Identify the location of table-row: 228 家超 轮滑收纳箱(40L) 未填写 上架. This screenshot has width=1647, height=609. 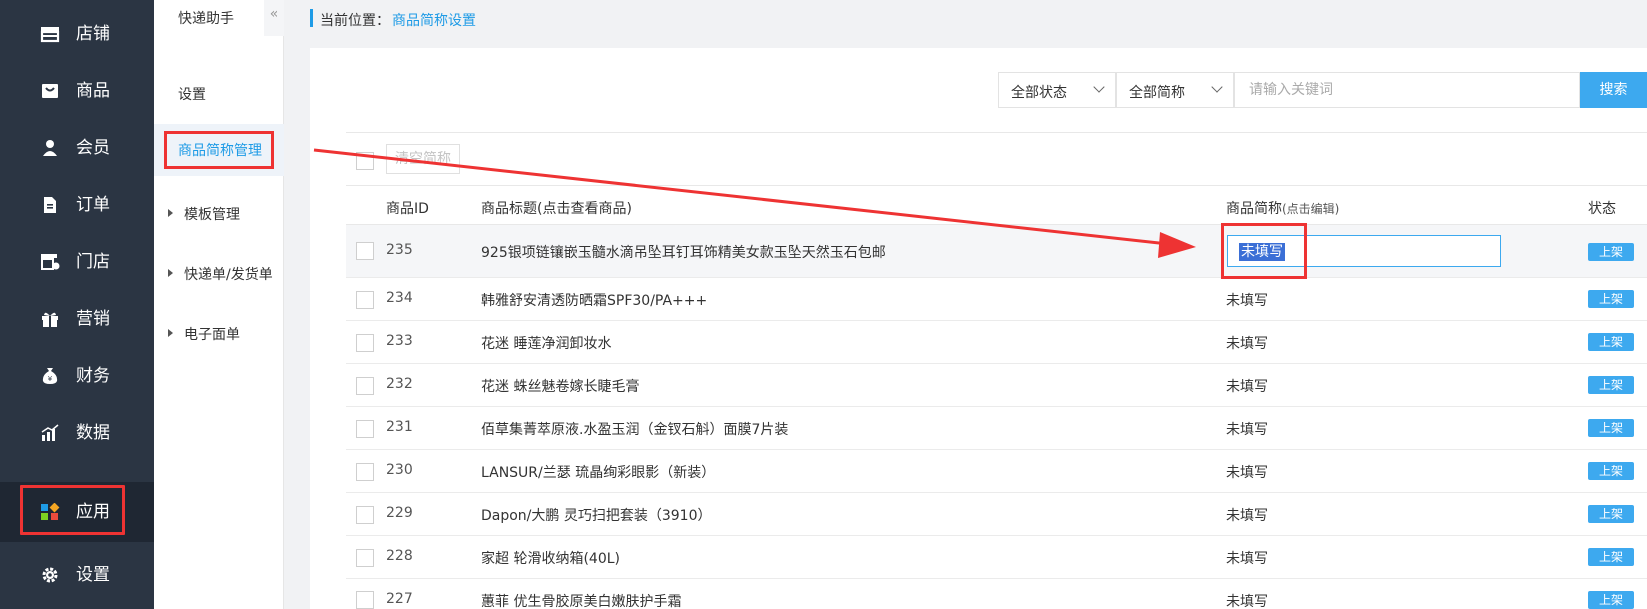
(996, 557).